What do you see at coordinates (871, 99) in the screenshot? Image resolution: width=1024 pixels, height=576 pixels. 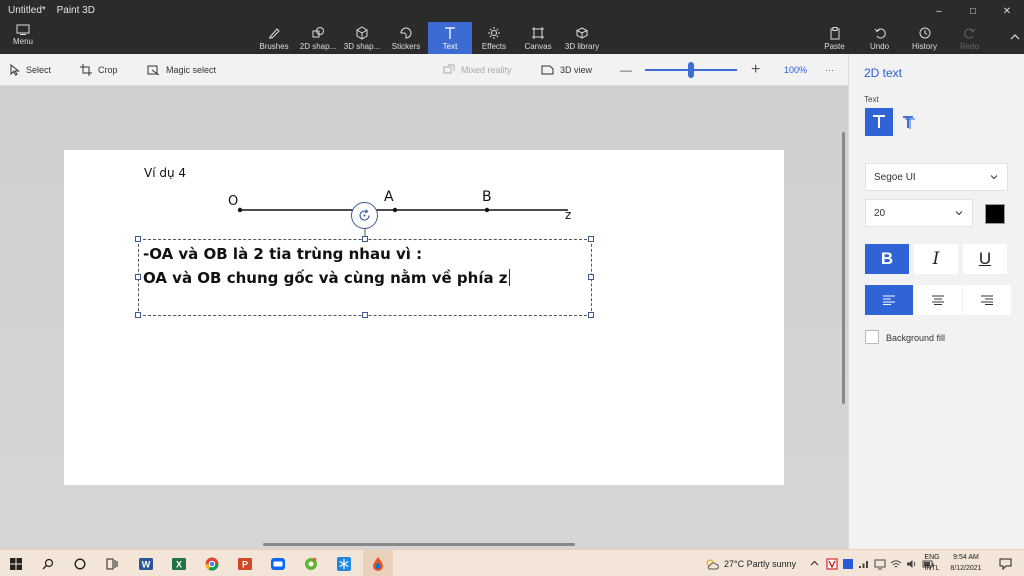 I see `text-section-label: Text` at bounding box center [871, 99].